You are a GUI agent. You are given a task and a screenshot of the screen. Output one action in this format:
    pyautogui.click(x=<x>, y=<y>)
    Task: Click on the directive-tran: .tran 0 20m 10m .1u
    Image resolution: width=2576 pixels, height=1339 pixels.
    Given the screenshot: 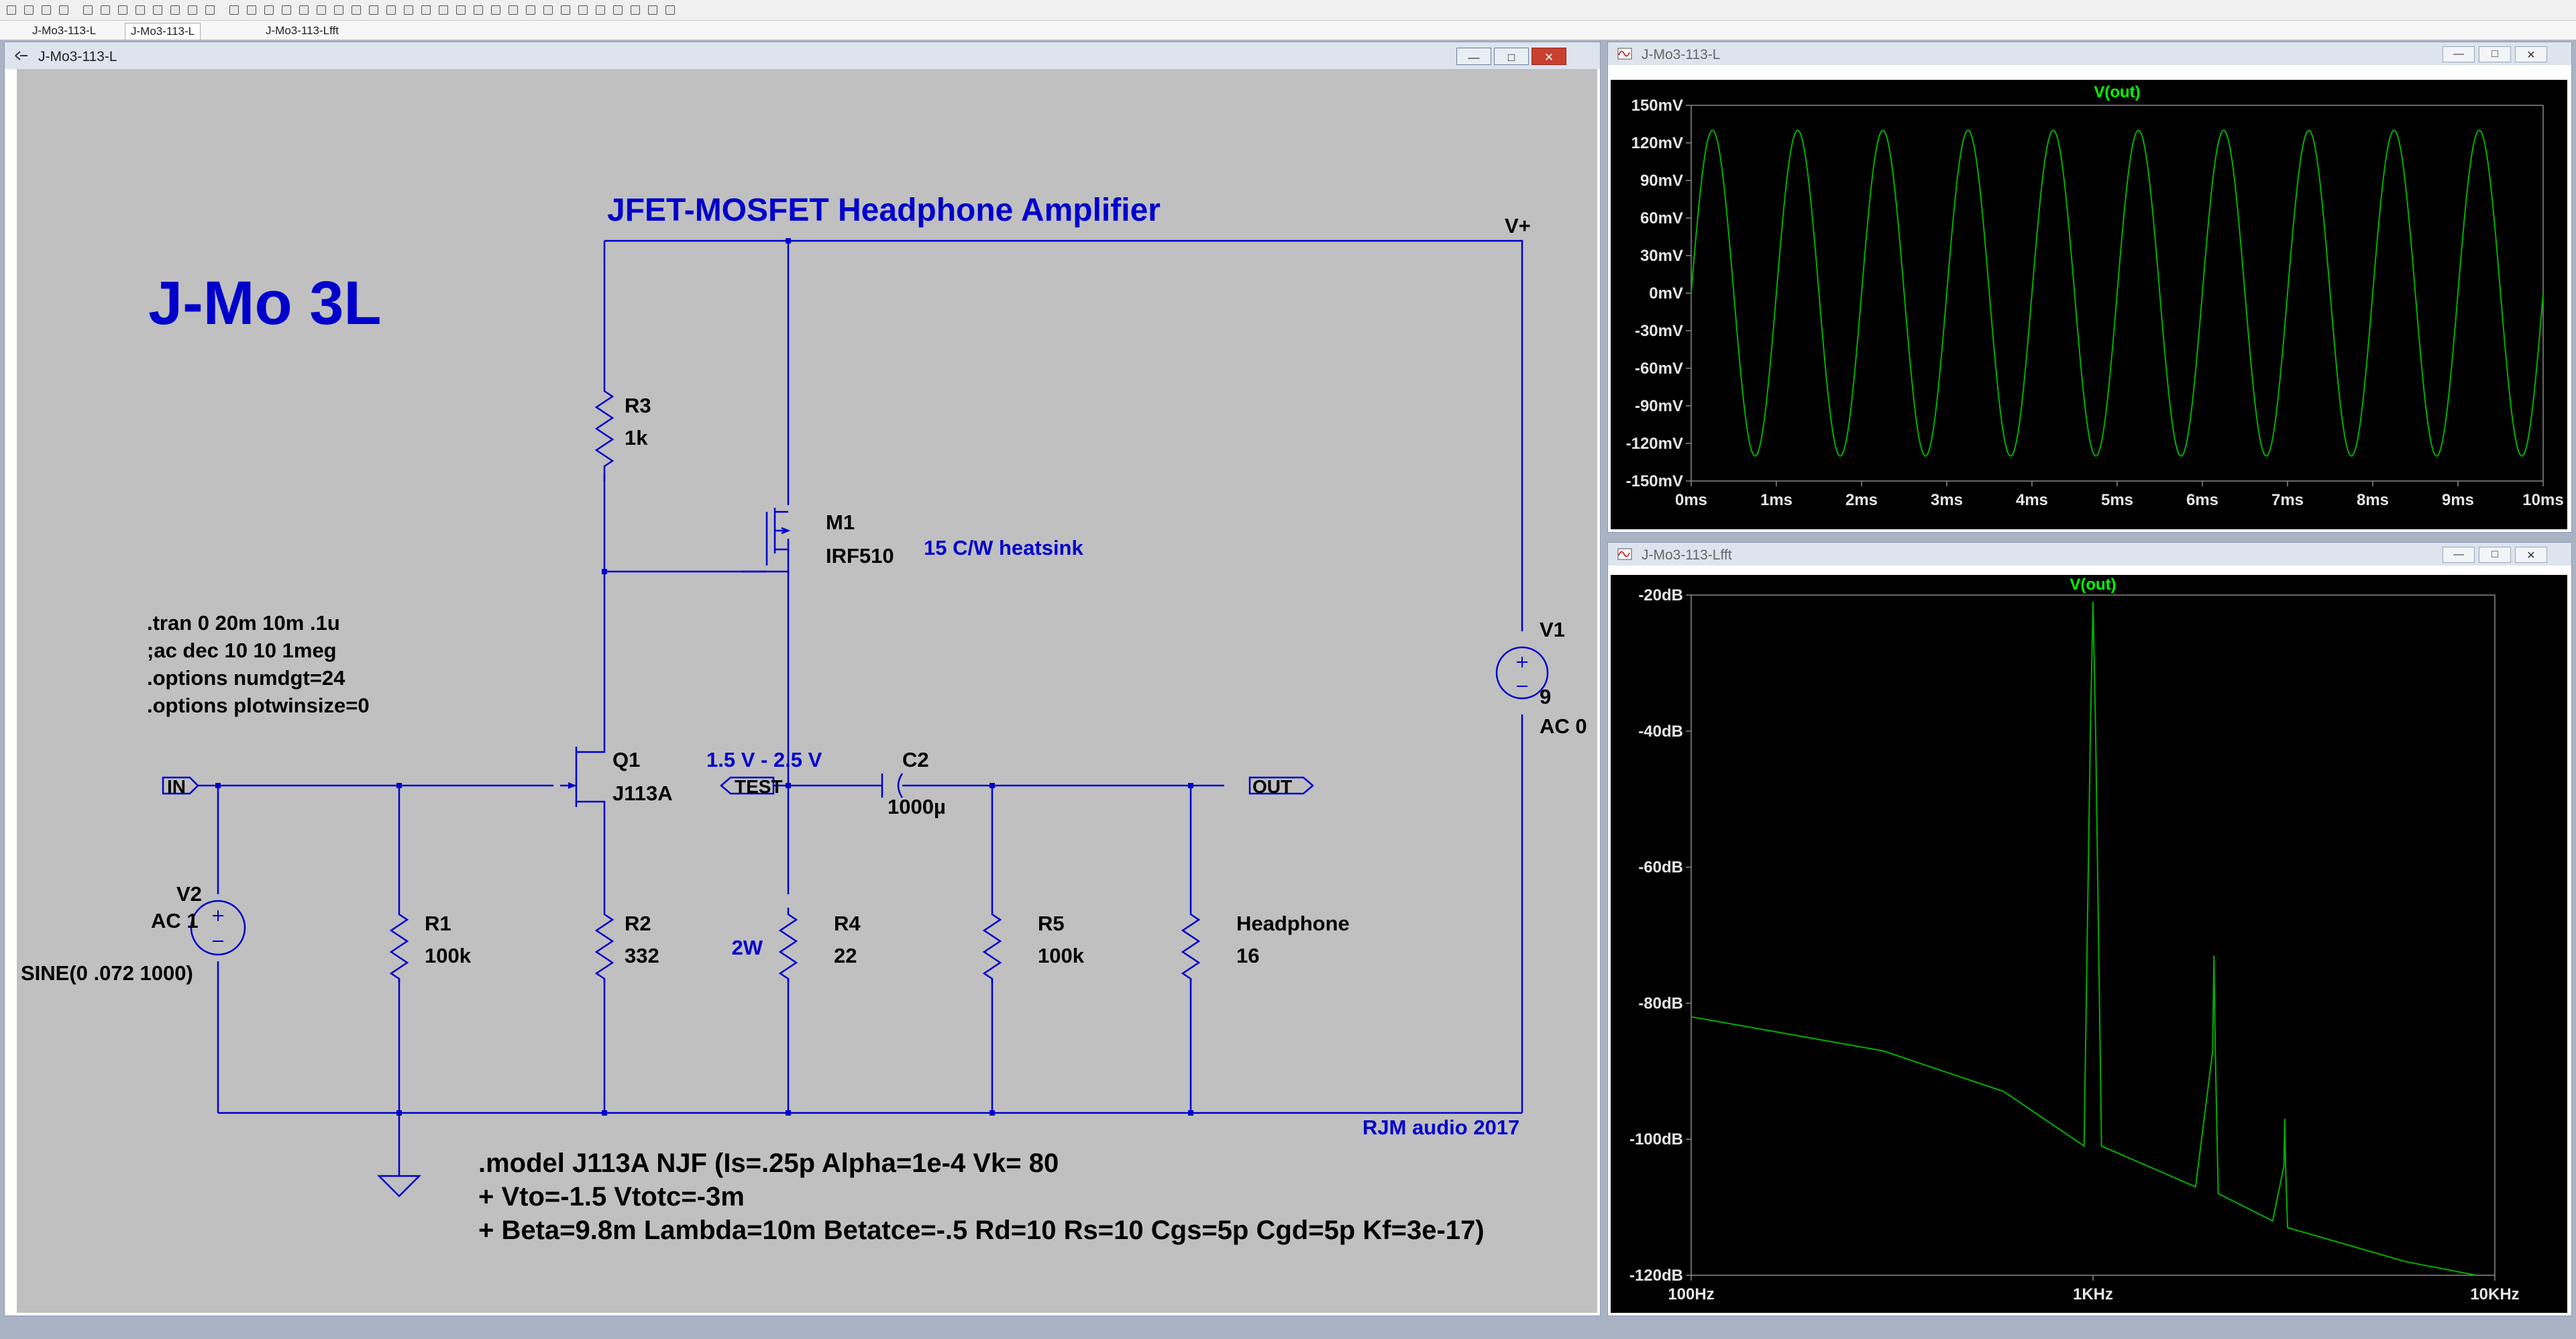 What is the action you would take?
    pyautogui.click(x=243, y=623)
    